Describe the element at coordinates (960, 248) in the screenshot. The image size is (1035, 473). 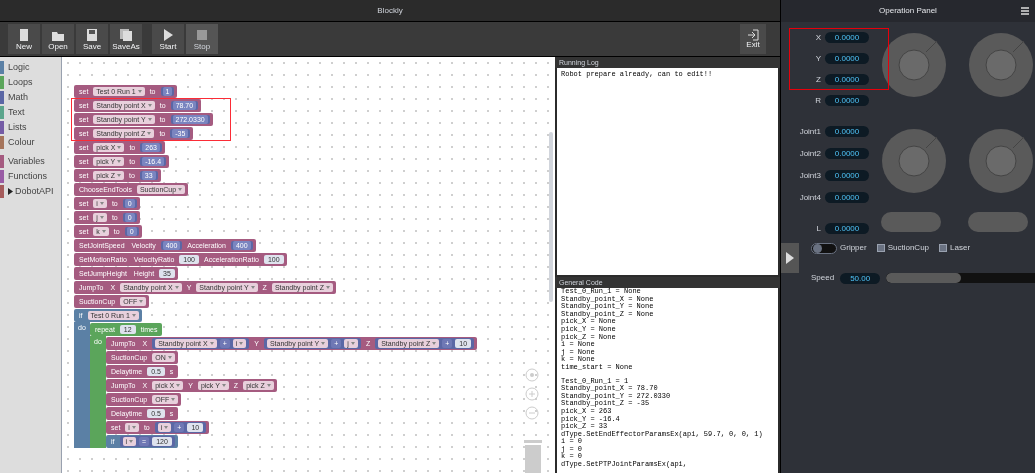
I see `checkbox-label: Laser` at that location.